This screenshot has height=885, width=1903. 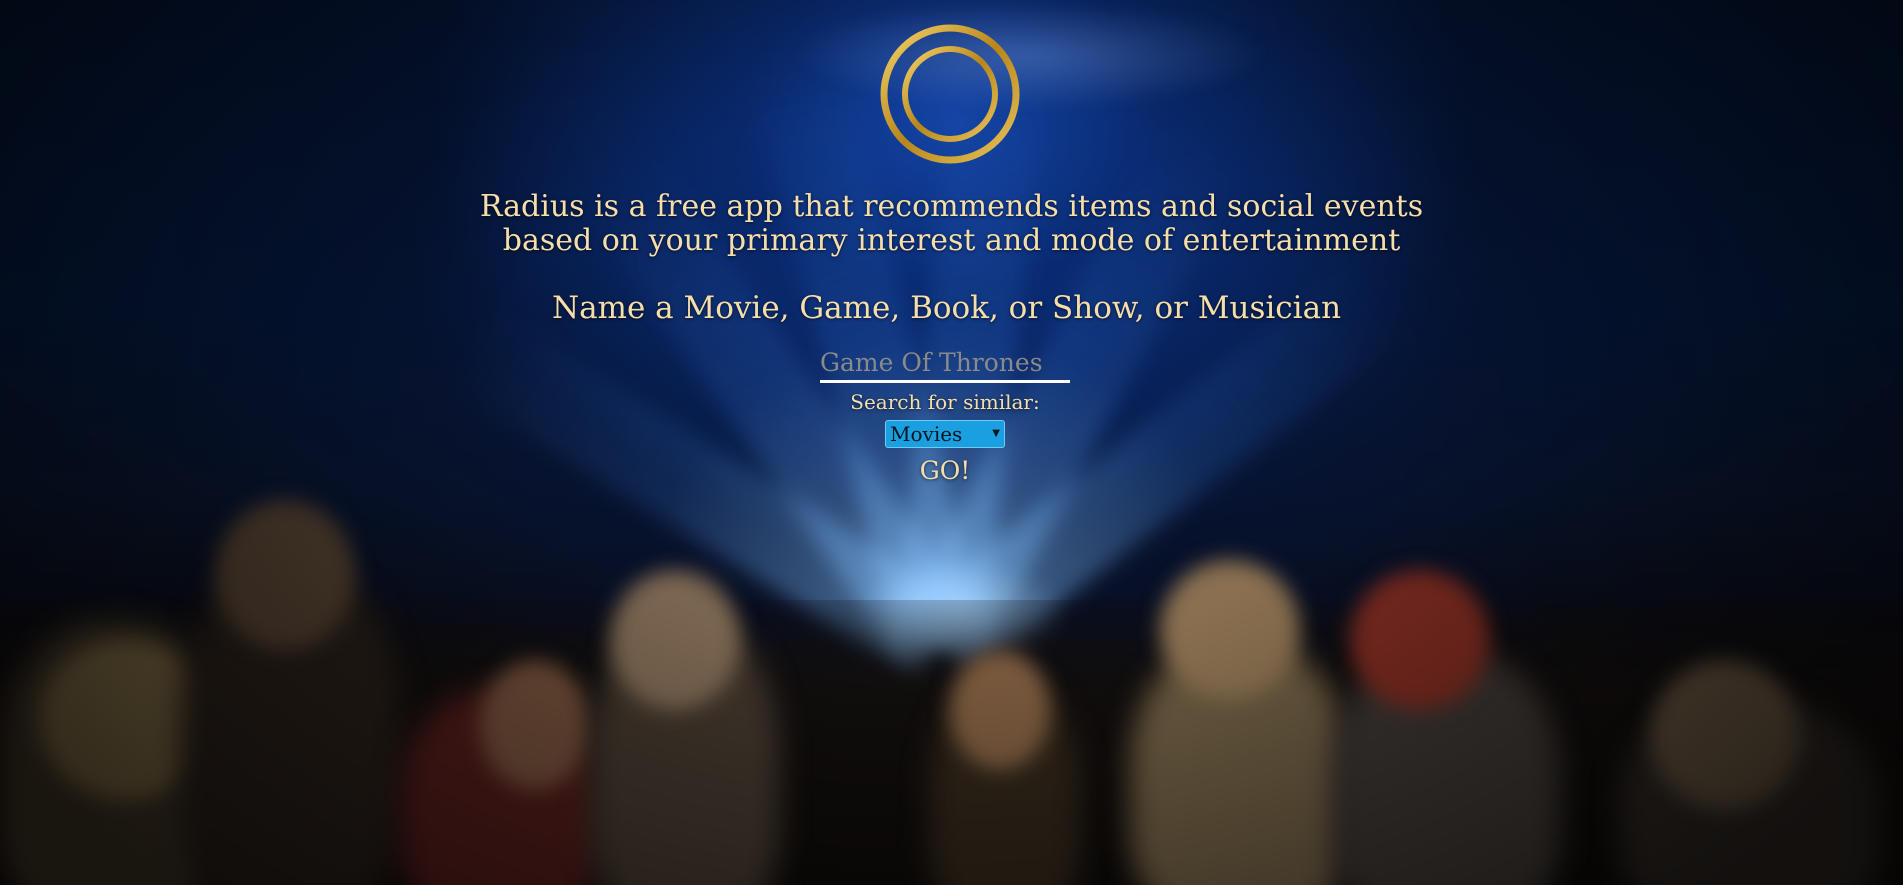 What do you see at coordinates (950, 94) in the screenshot?
I see `radius-logo-icon` at bounding box center [950, 94].